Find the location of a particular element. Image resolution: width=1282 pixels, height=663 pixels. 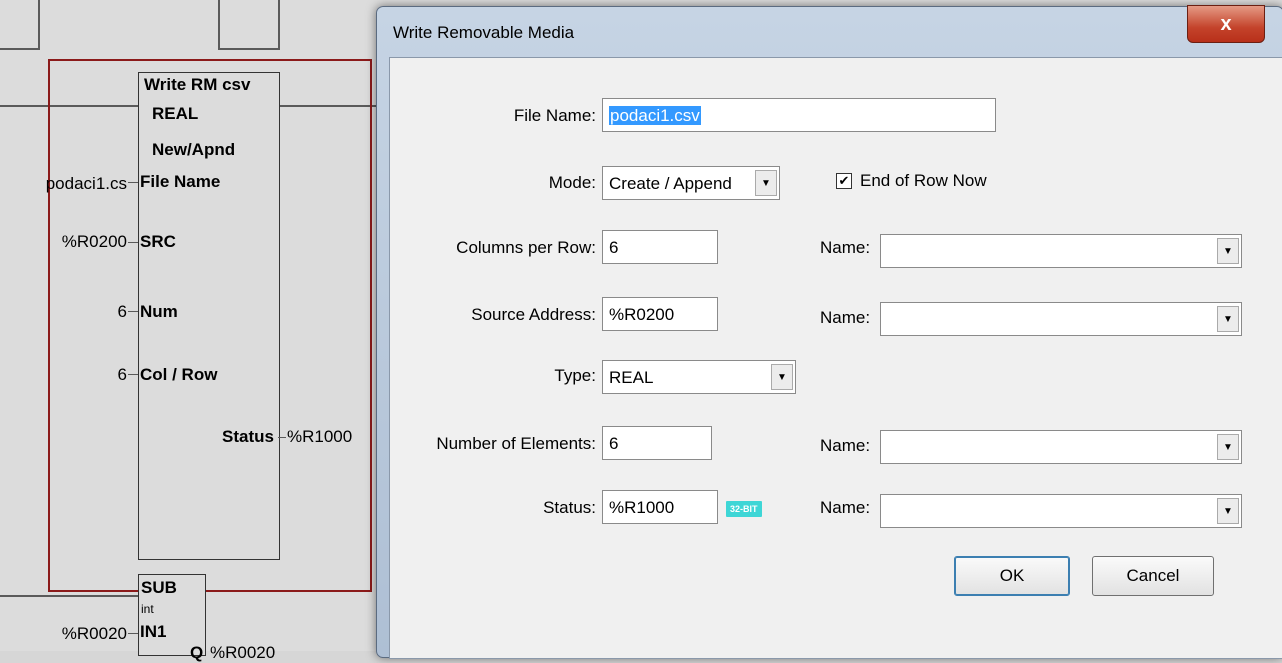

source-name-label: Name: is located at coordinates (845, 317).